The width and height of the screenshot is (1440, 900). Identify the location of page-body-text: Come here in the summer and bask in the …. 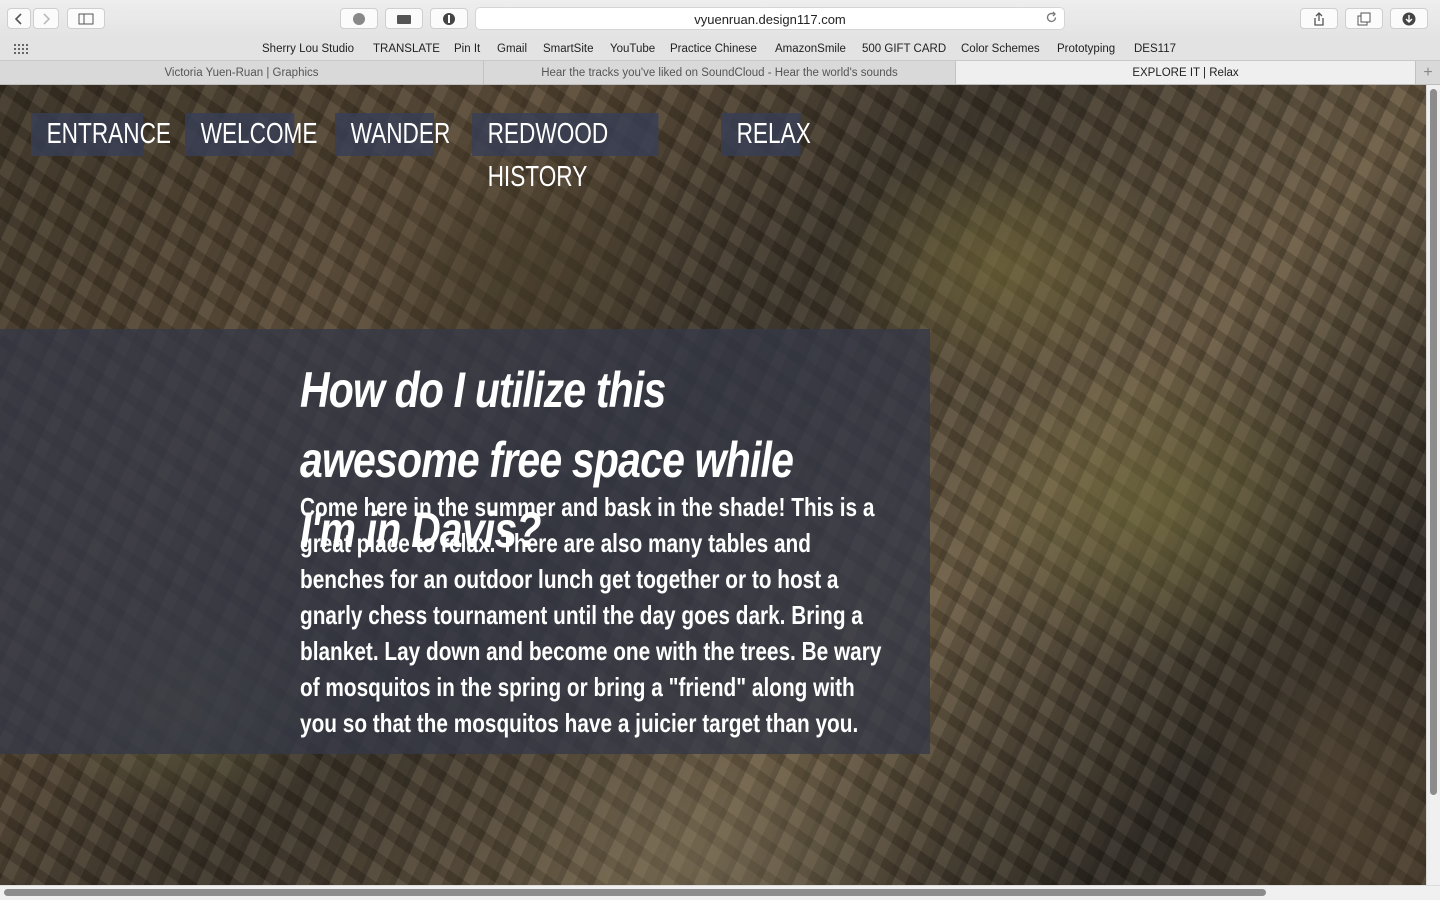
(591, 615).